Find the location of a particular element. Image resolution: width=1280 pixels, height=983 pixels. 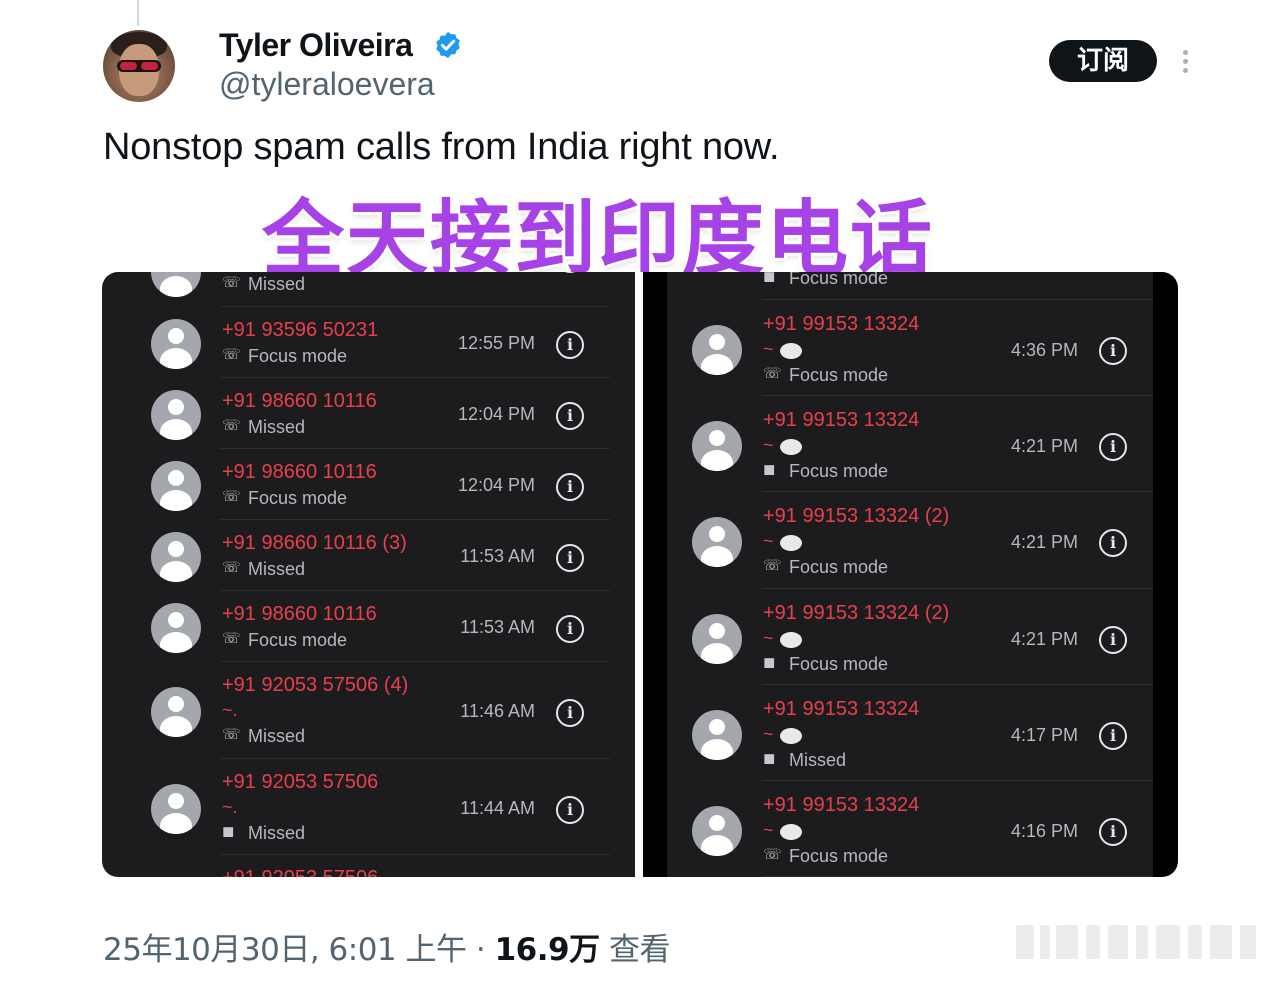

call-row: +91 99153 13324 ~ ◼ Focus mode 4:21 PM i is located at coordinates (910, 444).